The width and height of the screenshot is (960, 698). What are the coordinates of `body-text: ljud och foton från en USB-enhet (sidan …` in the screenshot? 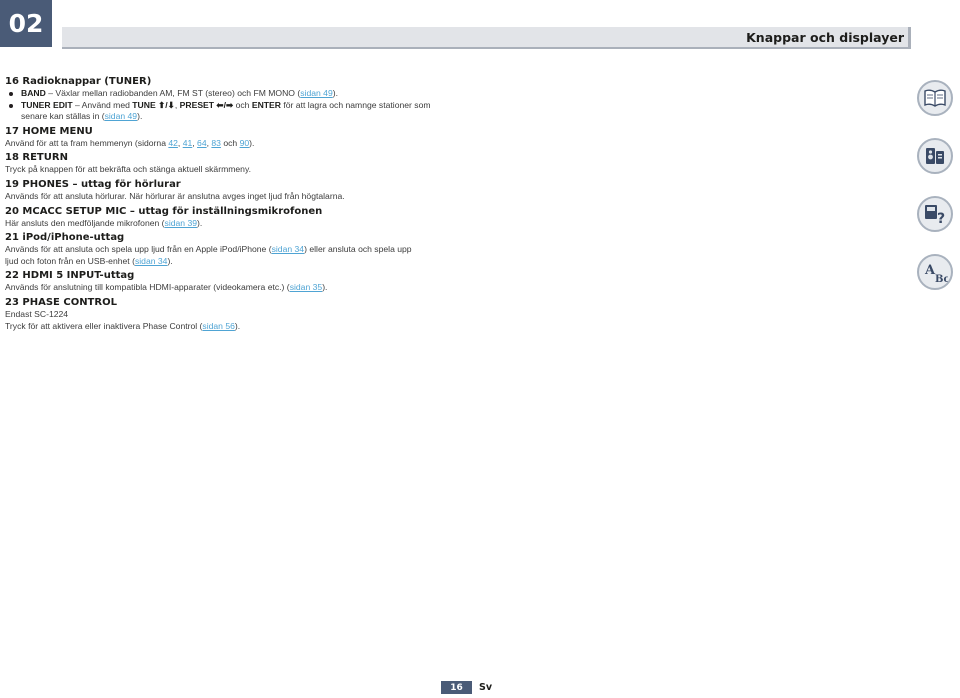 It's located at (230, 262).